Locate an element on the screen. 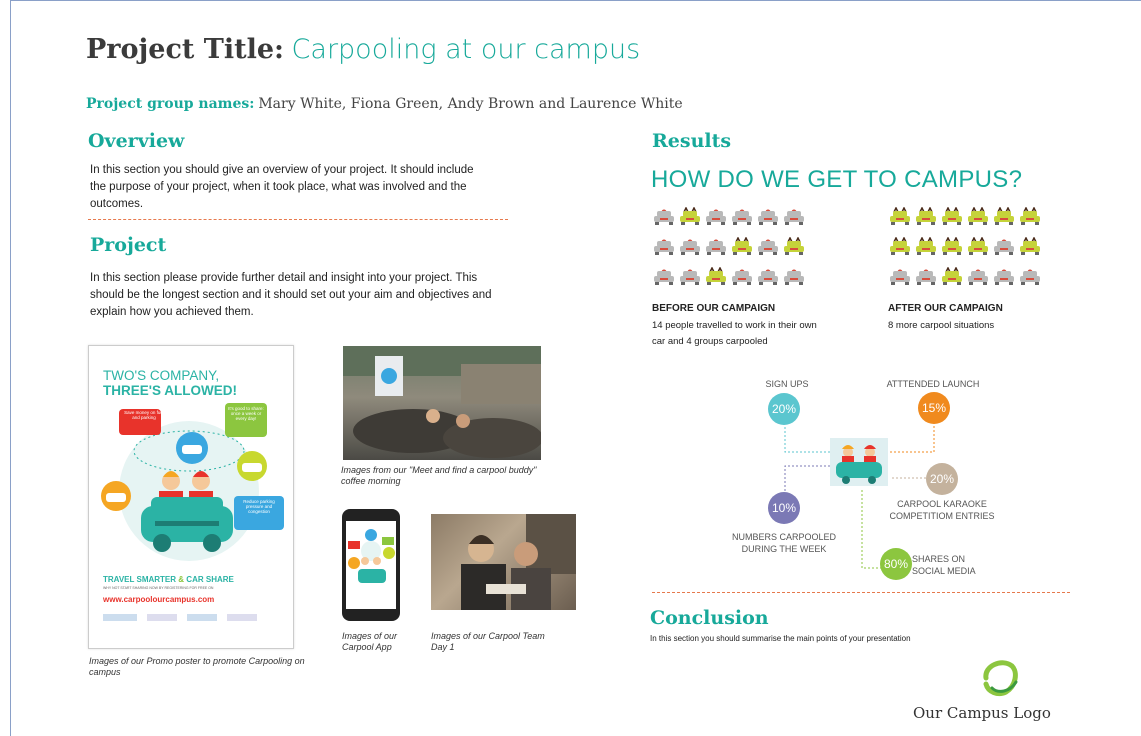 The height and width of the screenshot is (736, 1141). stat-circle-launch: 15% is located at coordinates (934, 408).